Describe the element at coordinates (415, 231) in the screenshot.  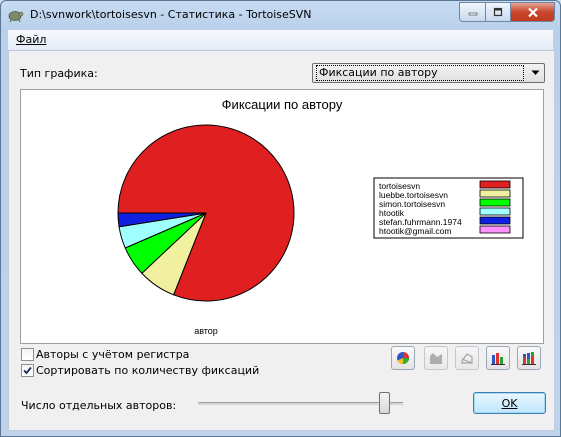
I see `legend-label-5: htootik@gmail.com` at that location.